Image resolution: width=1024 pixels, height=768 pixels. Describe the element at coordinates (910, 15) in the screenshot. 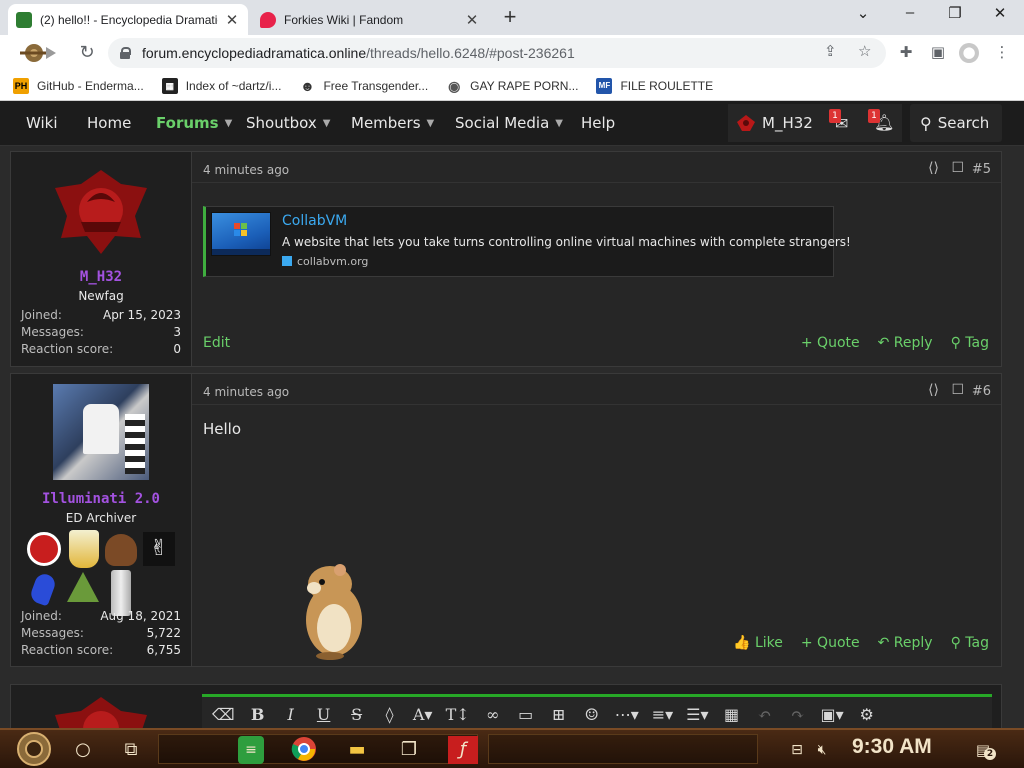

I see `minimize-button: –` at that location.